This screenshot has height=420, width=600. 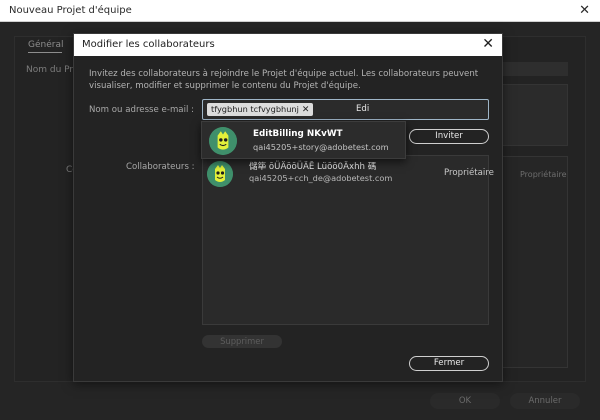 I want to click on dialog-title: Modifier les collaborateurs, so click(x=148, y=44).